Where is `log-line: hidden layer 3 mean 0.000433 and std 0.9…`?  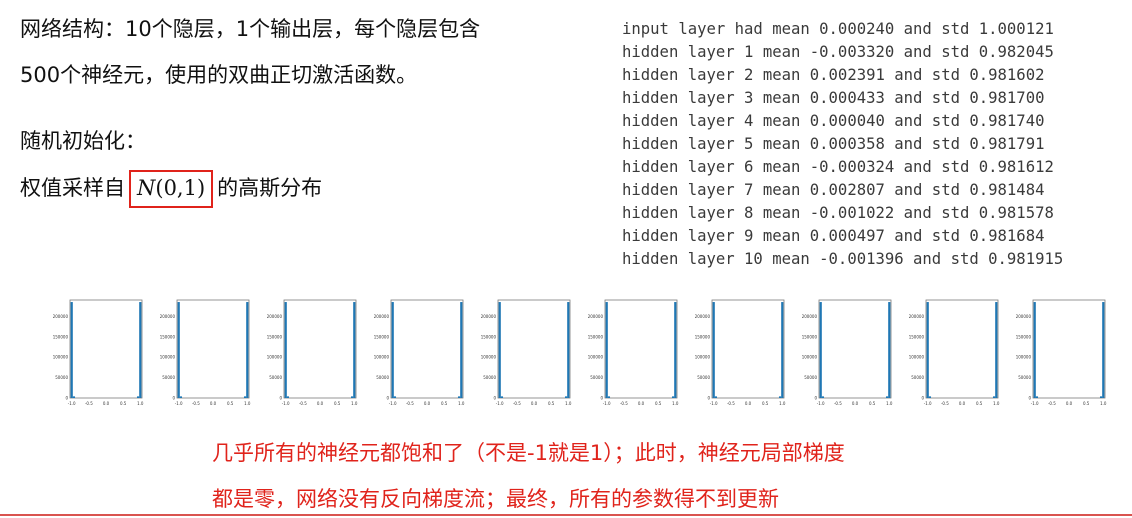
log-line: hidden layer 3 mean 0.000433 and std 0.9… is located at coordinates (833, 98).